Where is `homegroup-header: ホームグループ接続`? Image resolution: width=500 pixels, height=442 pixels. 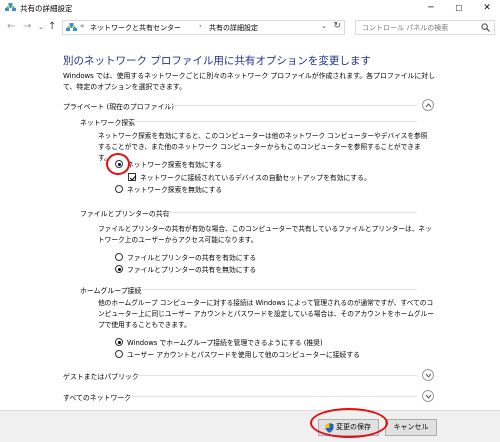 homegroup-header: ホームグループ接続 is located at coordinates (111, 291).